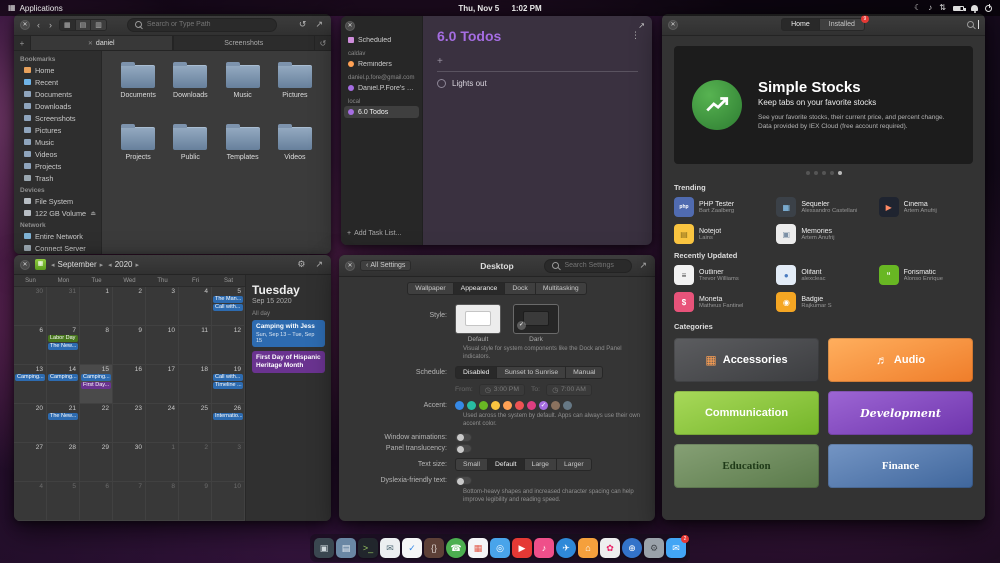  Describe the element at coordinates (430, 288) in the screenshot. I see `tab-wallpaper: Wallpaper` at that location.